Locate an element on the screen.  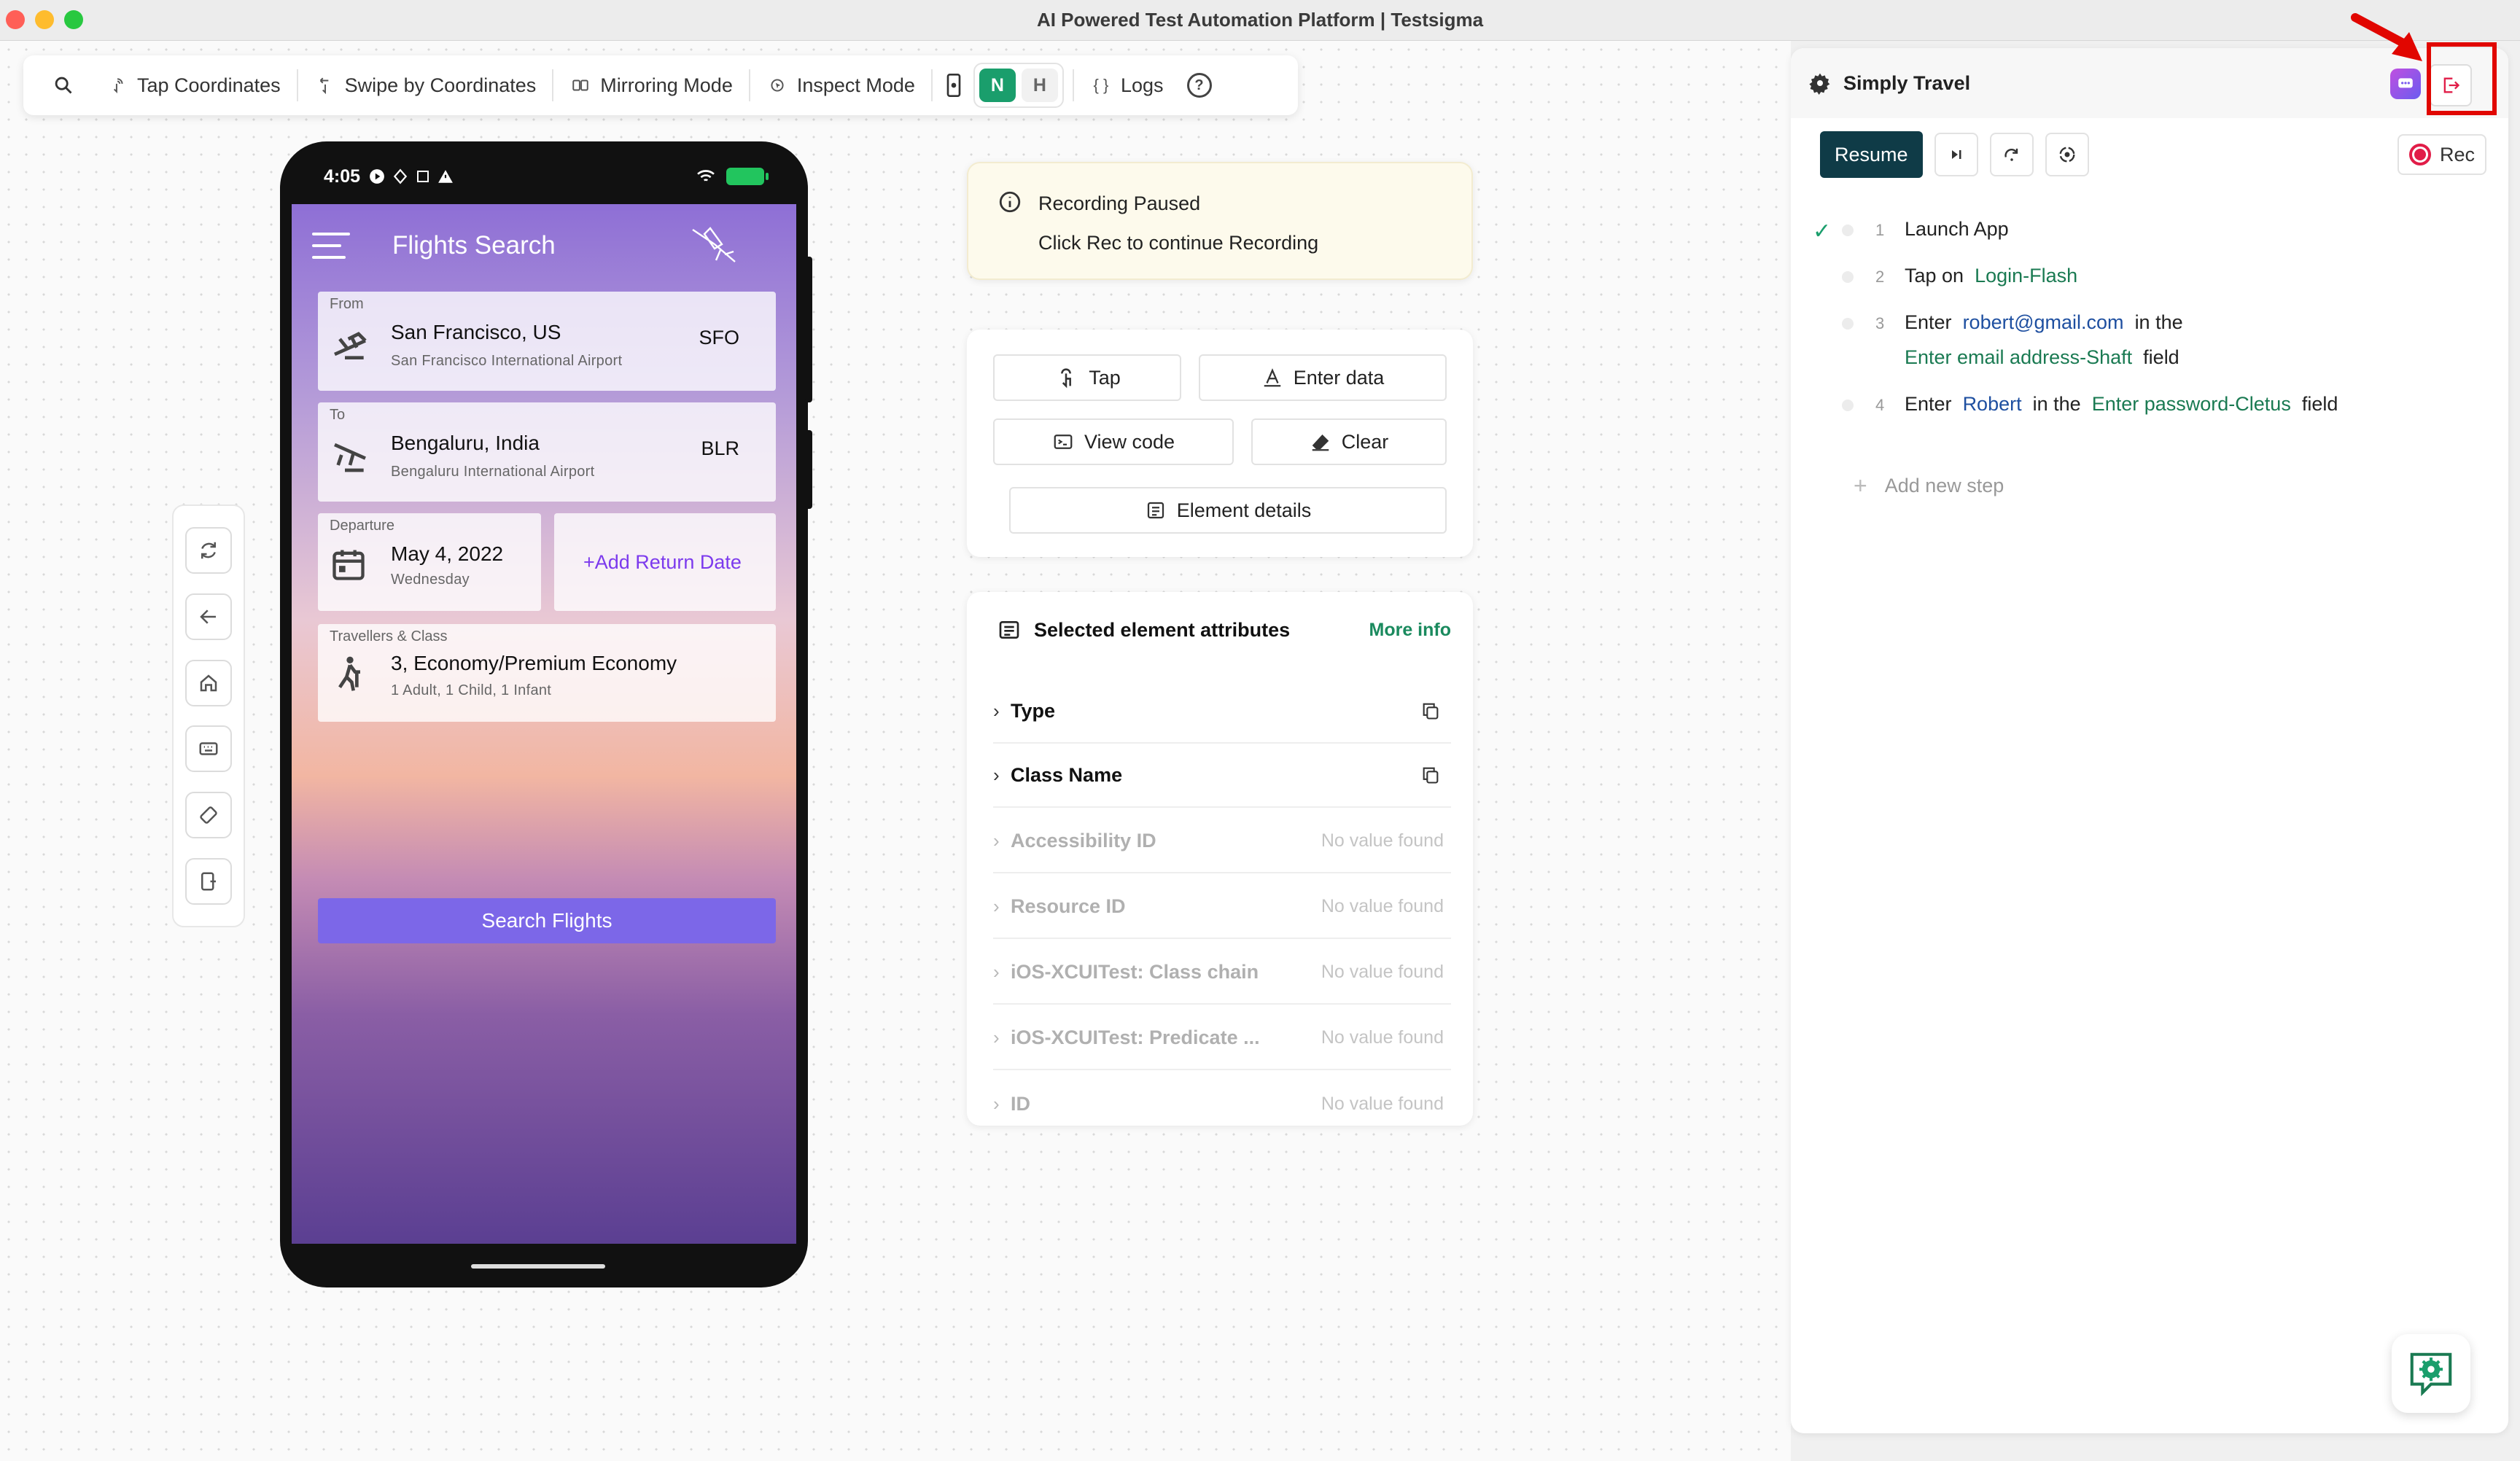
back-button is located at coordinates (208, 616).